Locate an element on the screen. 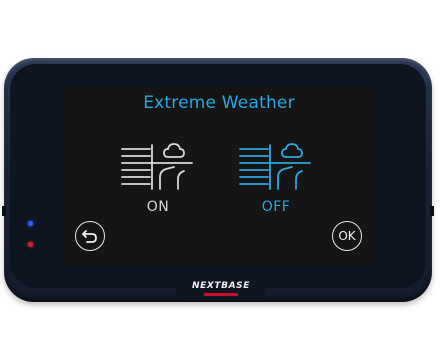 The image size is (440, 362). blue-status-light is located at coordinates (30, 223).